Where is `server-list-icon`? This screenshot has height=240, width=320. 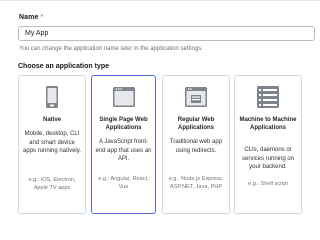
server-list-icon is located at coordinates (268, 97).